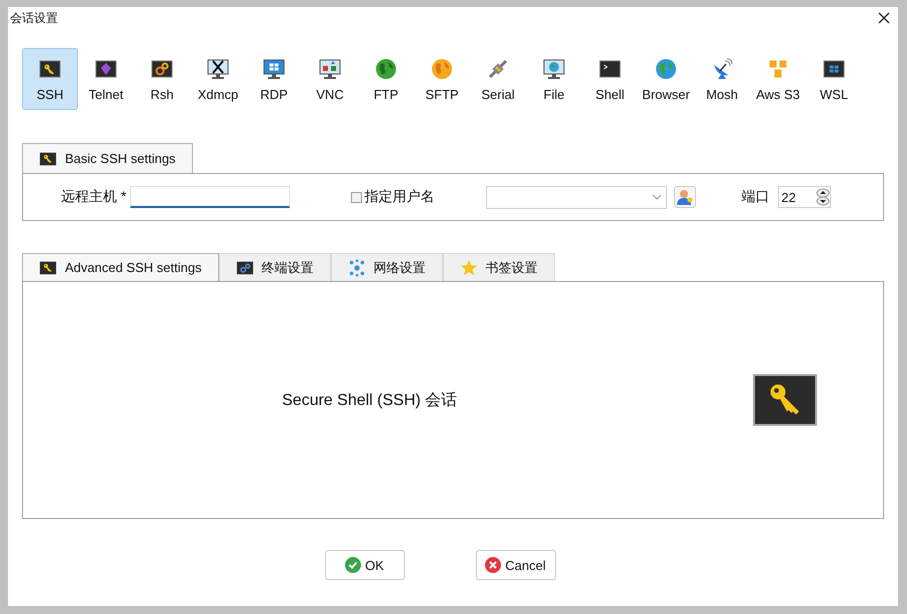  I want to click on session-type-button: Xdmcp, so click(218, 79).